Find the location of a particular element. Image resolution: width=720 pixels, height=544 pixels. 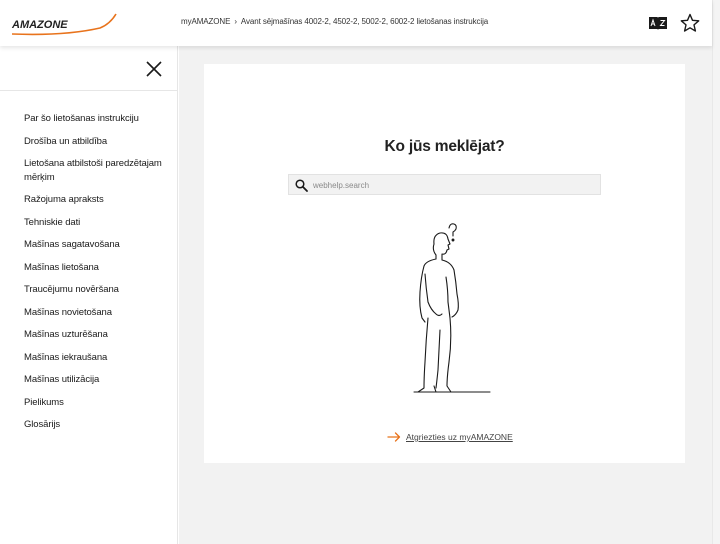

sidebar-item-about-manual: Par šo lietošanas instrukciju is located at coordinates (89, 119).